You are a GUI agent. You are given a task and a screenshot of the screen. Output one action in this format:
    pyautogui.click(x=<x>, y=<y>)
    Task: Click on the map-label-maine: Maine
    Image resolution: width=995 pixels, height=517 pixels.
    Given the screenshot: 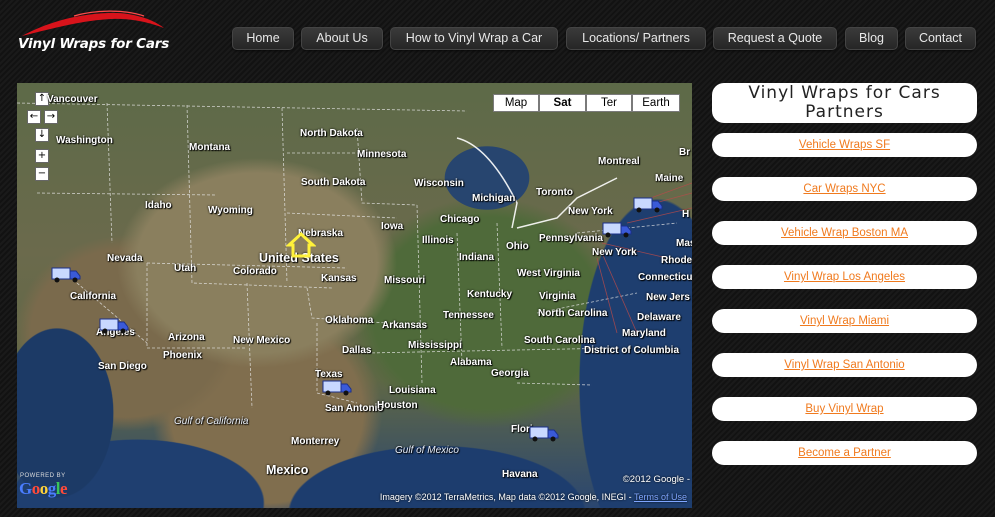 What is the action you would take?
    pyautogui.click(x=669, y=178)
    